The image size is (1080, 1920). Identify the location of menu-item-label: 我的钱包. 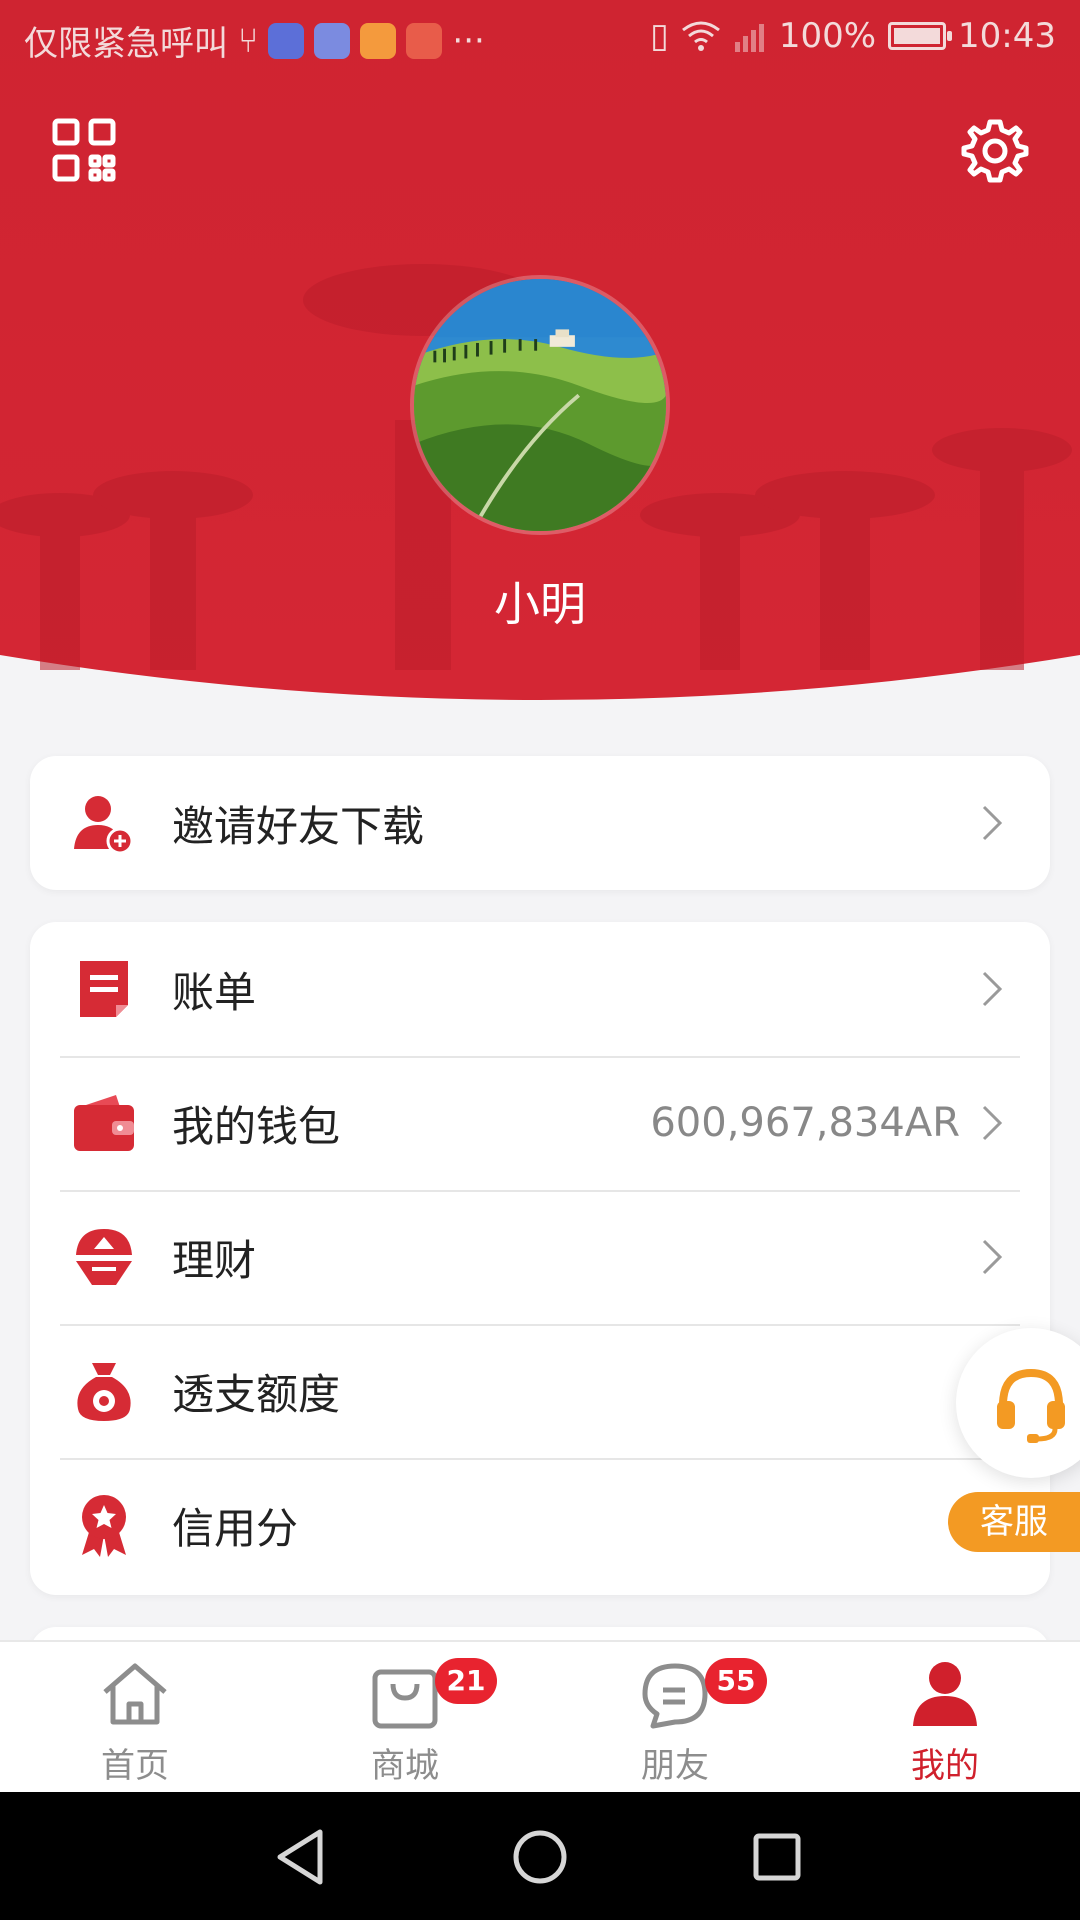
(256, 1126).